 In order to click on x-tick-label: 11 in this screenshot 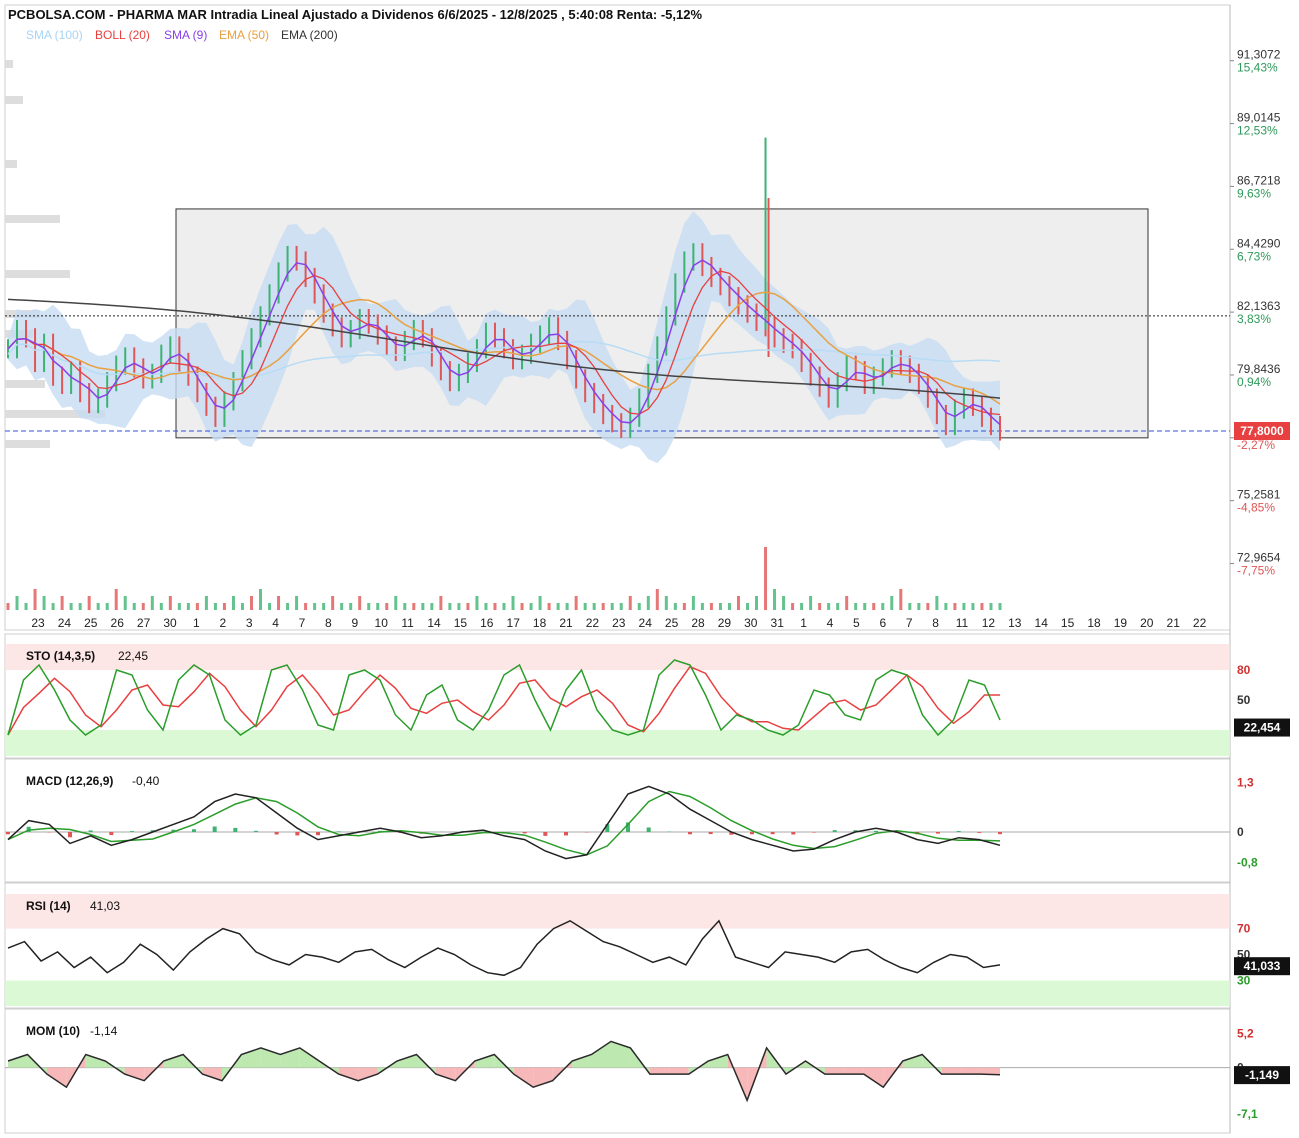, I will do `click(962, 623)`.